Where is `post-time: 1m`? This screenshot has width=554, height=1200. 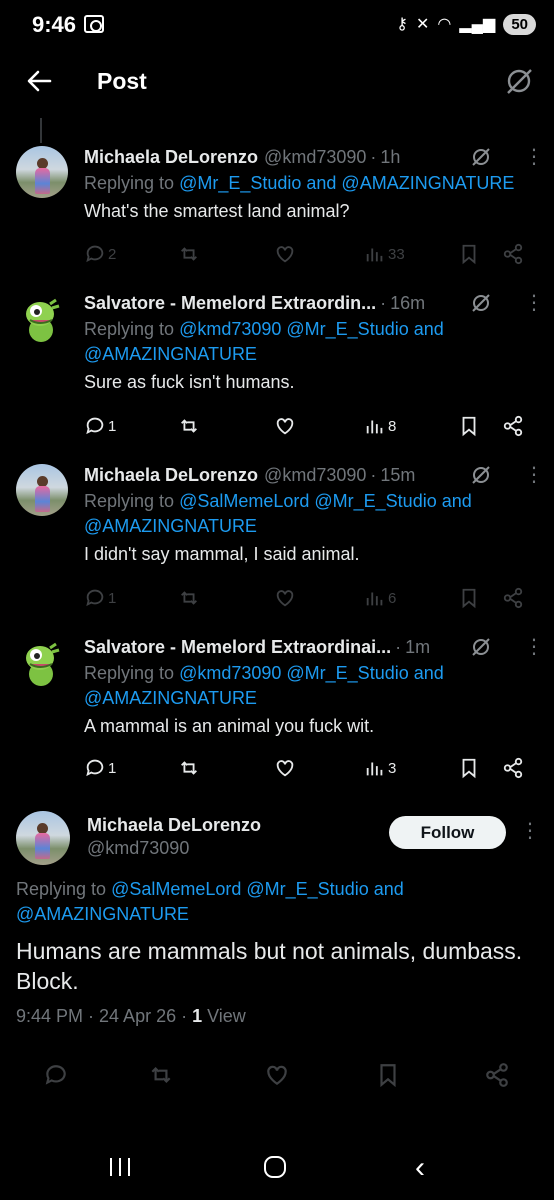
post-time: 1m is located at coordinates (418, 646).